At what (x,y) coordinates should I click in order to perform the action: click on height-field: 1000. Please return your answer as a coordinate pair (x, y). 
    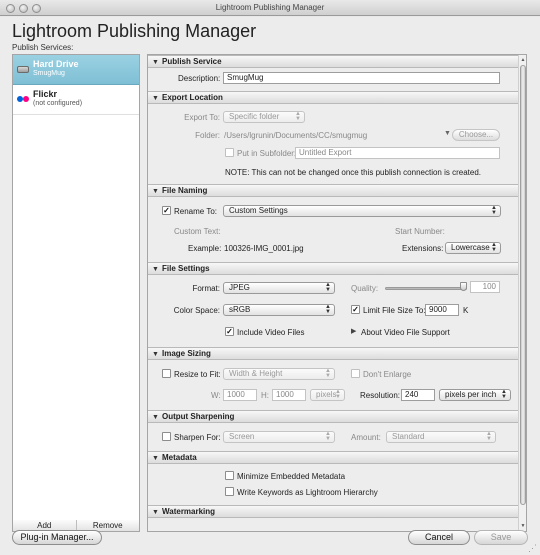
    Looking at the image, I should click on (289, 395).